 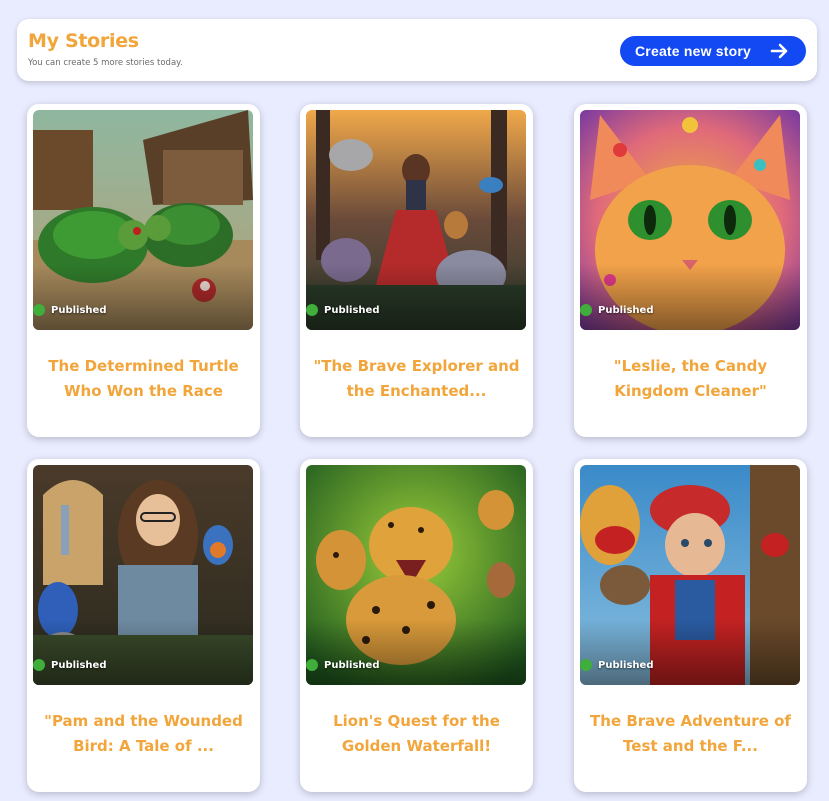 What do you see at coordinates (105, 63) in the screenshot?
I see `stories-remaining-note: You can create 5 more stories today.` at bounding box center [105, 63].